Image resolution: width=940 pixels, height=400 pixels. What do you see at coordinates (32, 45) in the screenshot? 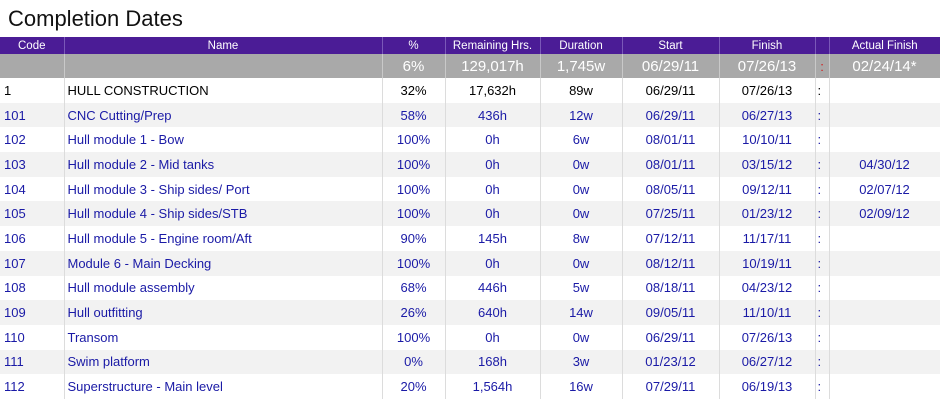
I see `column-header-code: Code` at bounding box center [32, 45].